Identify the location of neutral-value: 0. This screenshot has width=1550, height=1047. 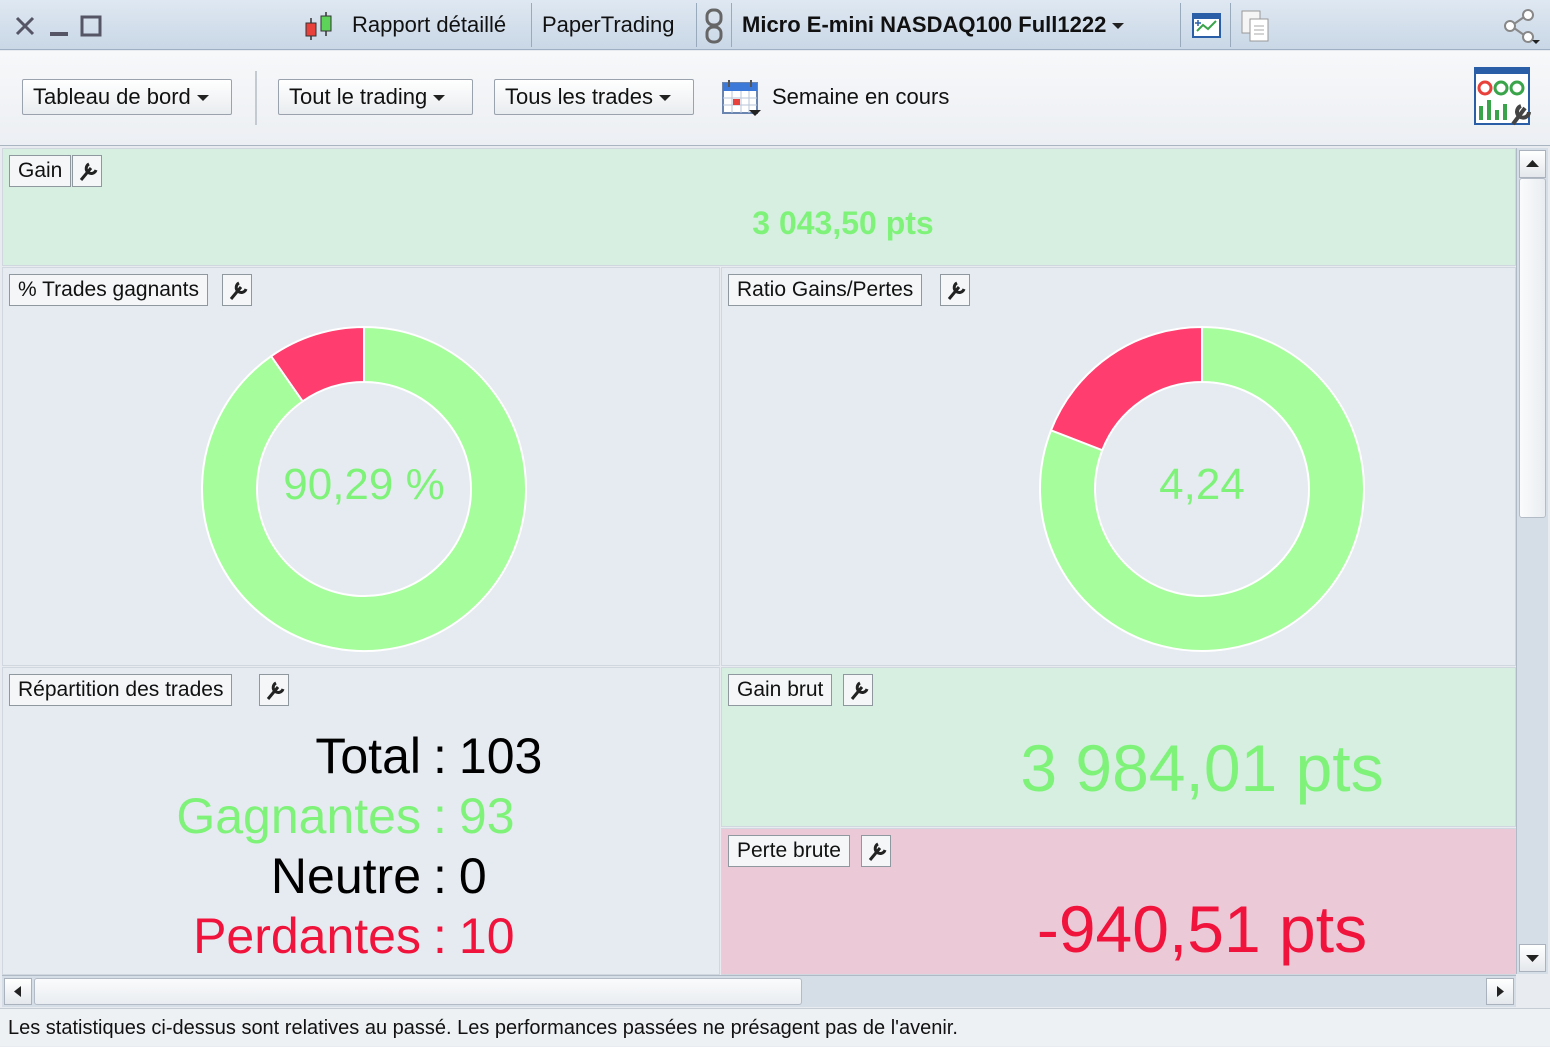
(472, 876).